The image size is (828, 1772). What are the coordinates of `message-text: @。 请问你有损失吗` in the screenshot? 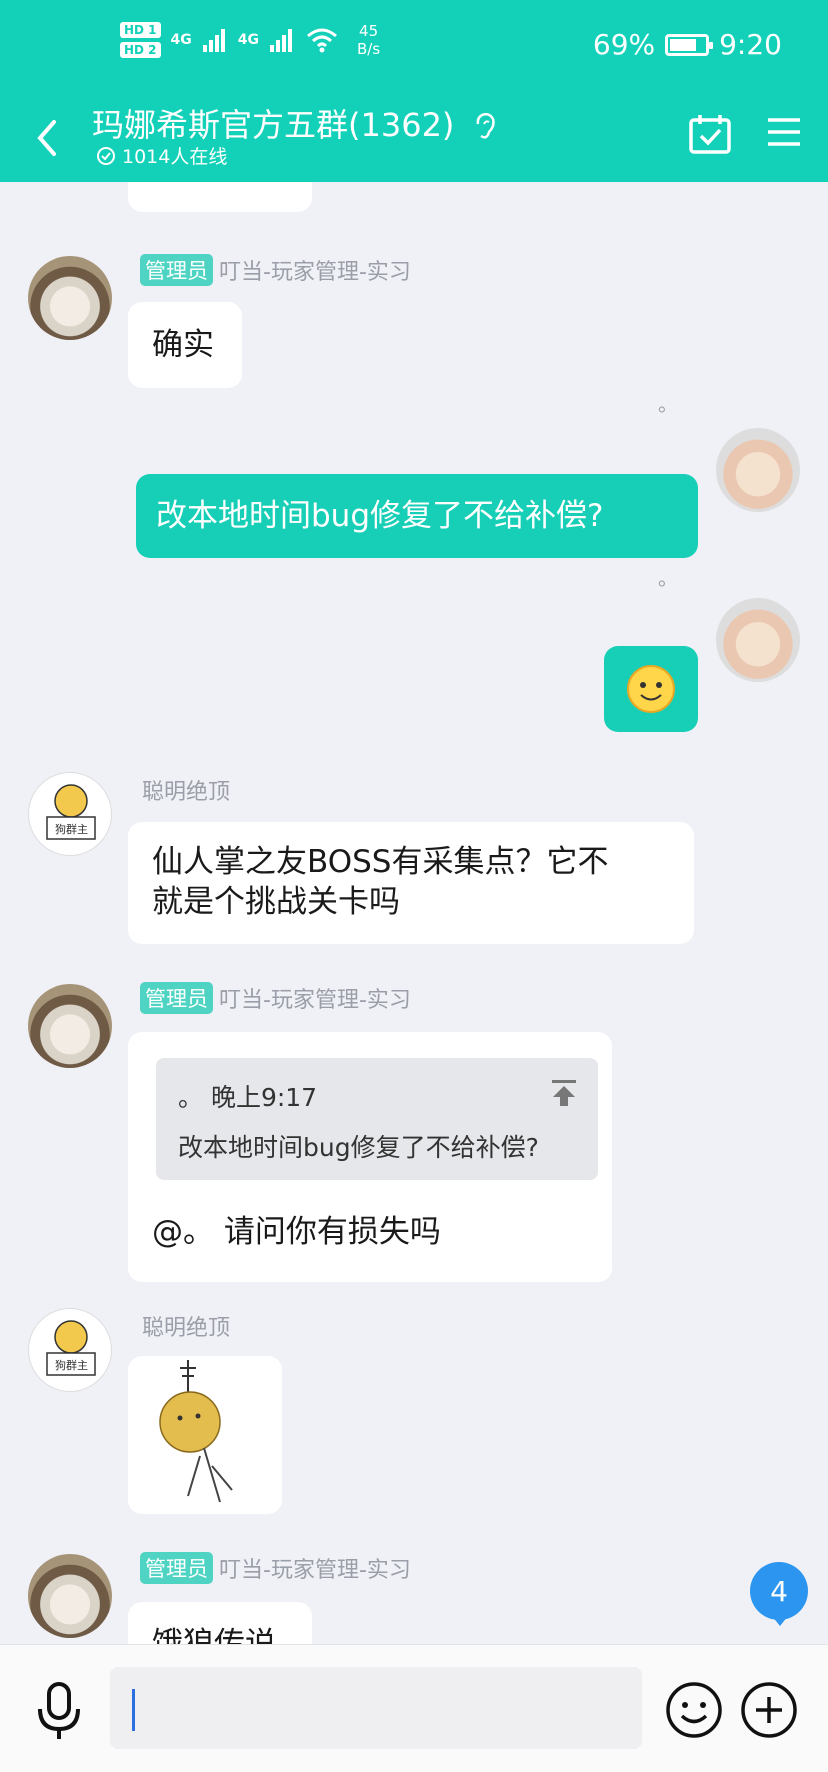 It's located at (296, 1232).